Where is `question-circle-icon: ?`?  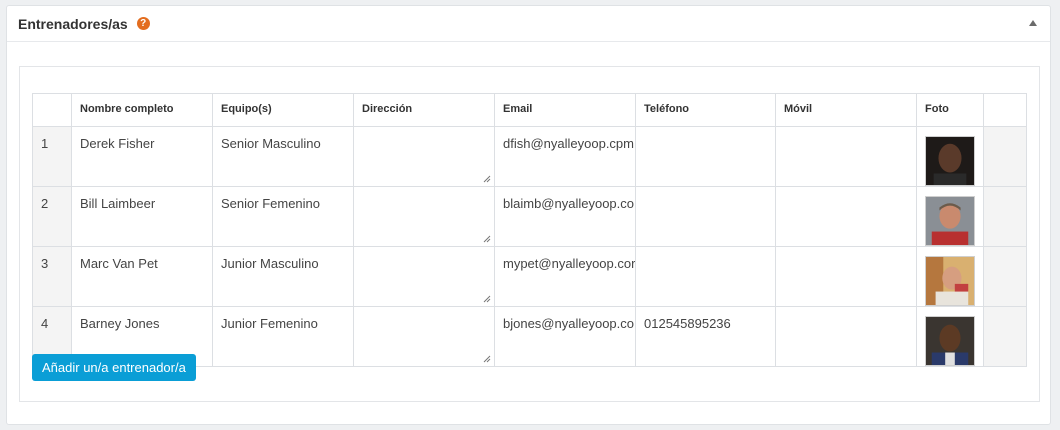
question-circle-icon: ? is located at coordinates (143, 23).